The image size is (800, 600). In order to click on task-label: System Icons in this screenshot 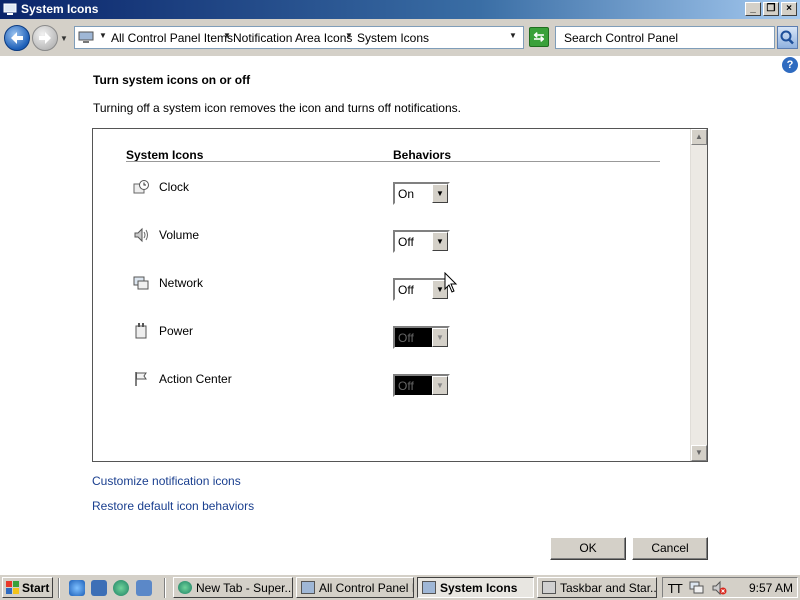, I will do `click(479, 588)`.